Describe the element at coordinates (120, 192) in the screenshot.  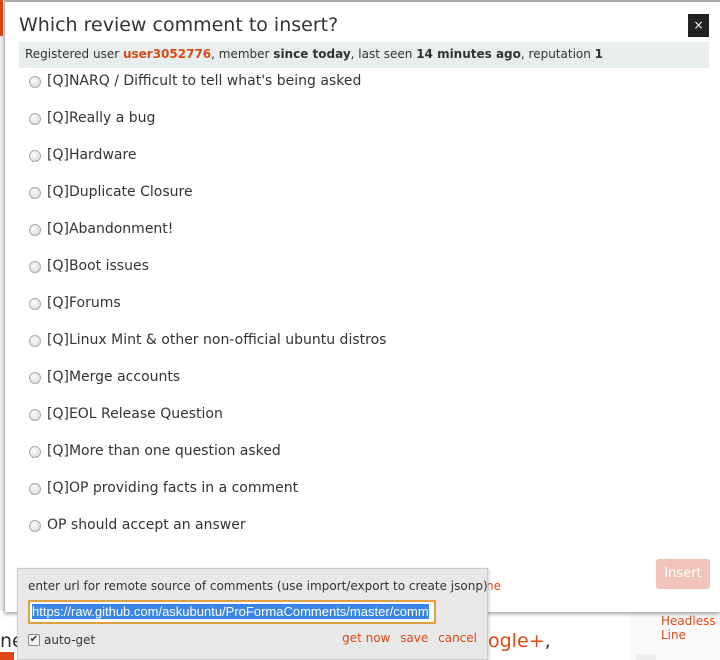
I see `option-label: [Q]Duplicate Closure` at that location.